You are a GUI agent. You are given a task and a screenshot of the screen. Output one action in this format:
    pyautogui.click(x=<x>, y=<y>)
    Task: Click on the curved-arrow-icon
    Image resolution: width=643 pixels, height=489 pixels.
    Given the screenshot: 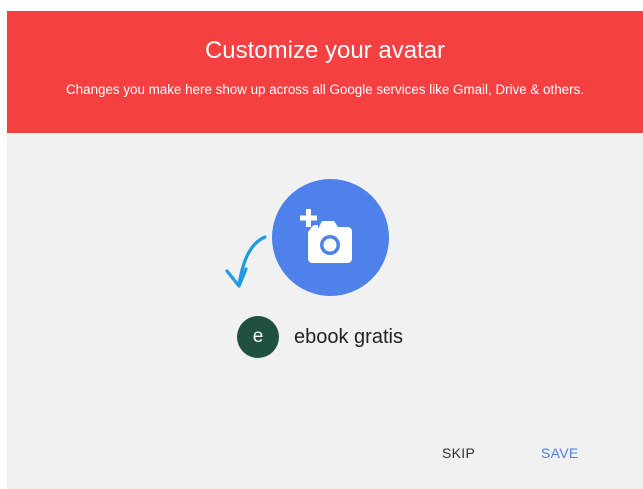 What is the action you would take?
    pyautogui.click(x=245, y=266)
    